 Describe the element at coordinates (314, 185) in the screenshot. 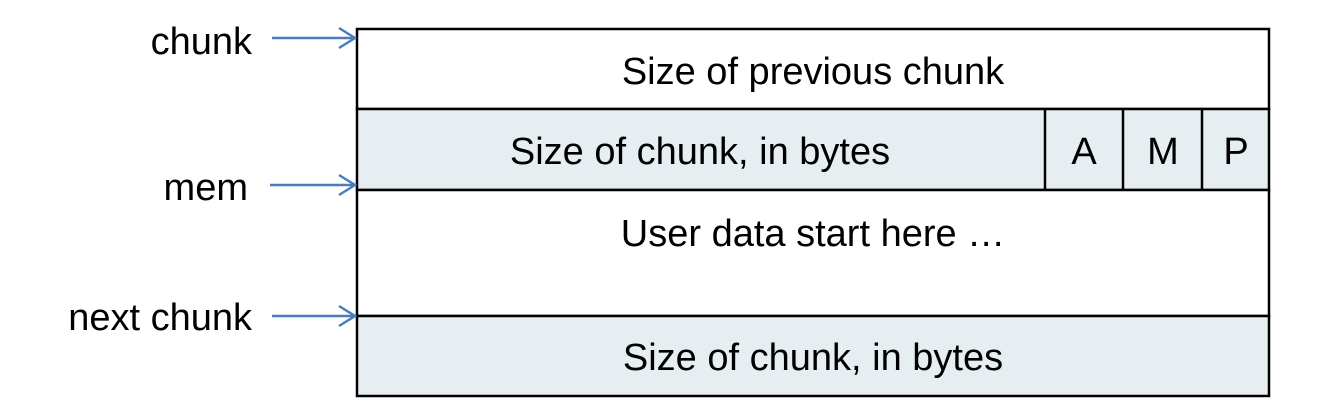

I see `mem-arrow-icon` at that location.